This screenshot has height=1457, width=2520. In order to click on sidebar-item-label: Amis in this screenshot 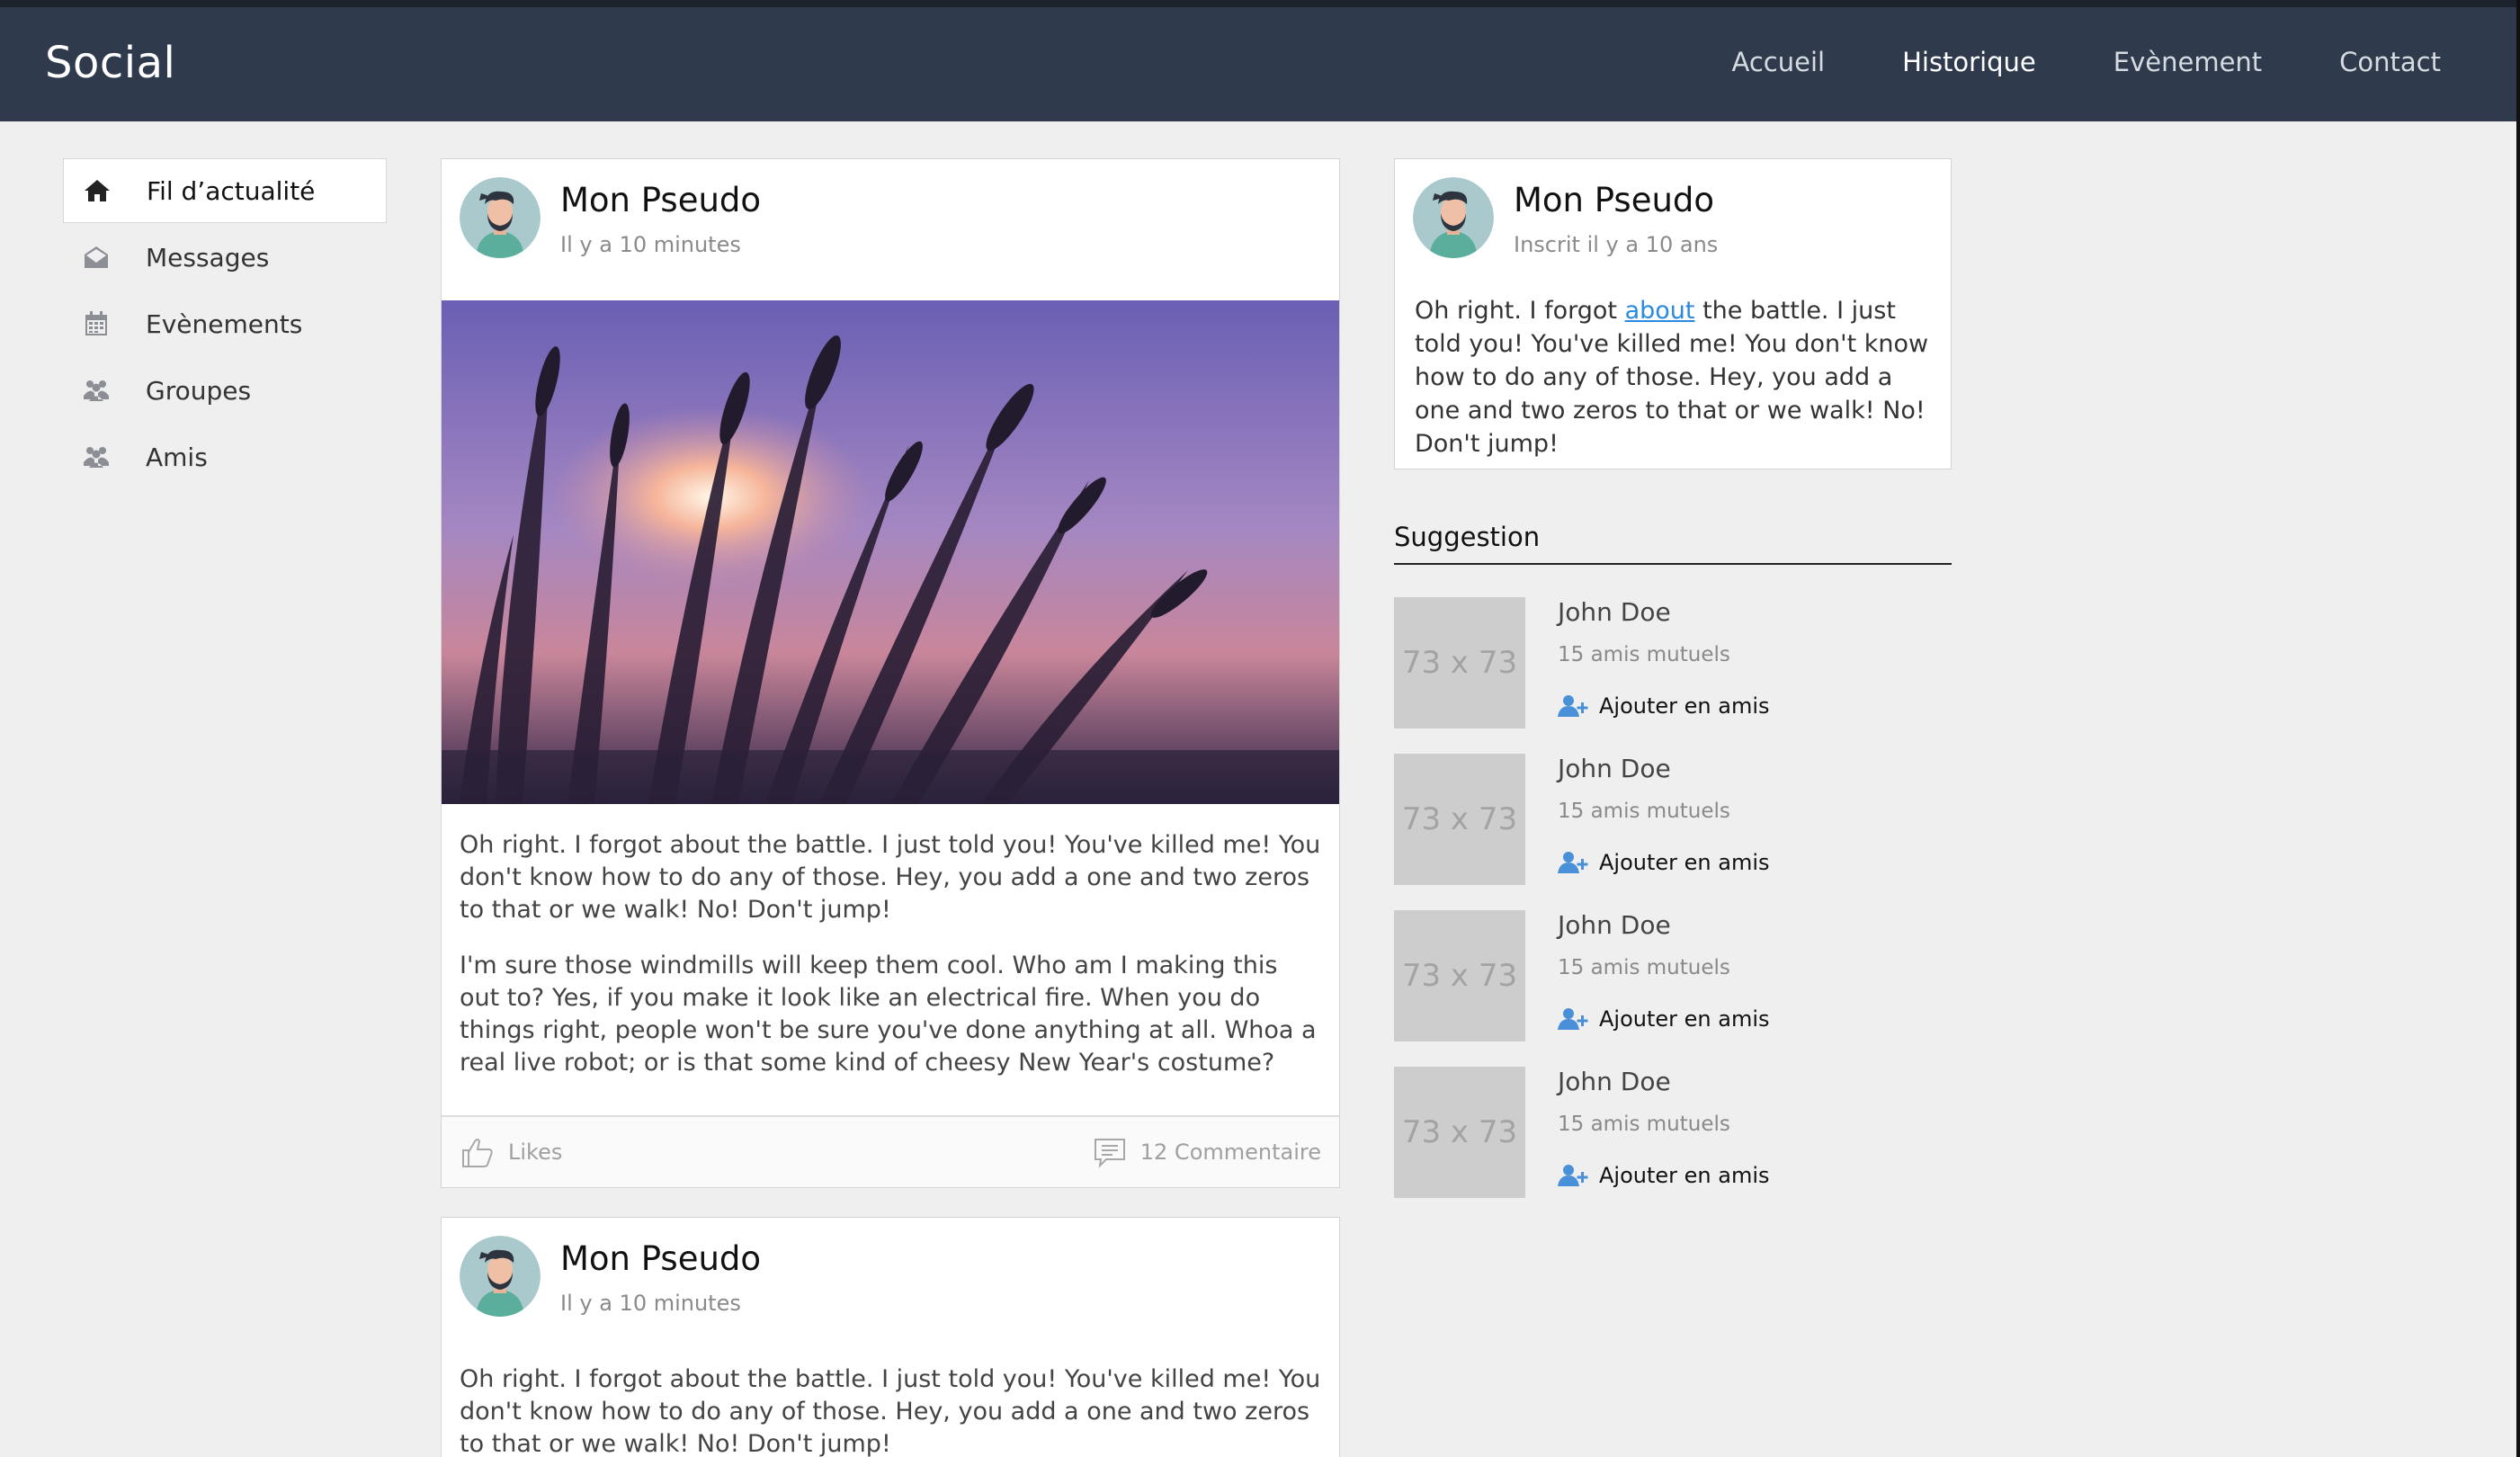, I will do `click(177, 457)`.